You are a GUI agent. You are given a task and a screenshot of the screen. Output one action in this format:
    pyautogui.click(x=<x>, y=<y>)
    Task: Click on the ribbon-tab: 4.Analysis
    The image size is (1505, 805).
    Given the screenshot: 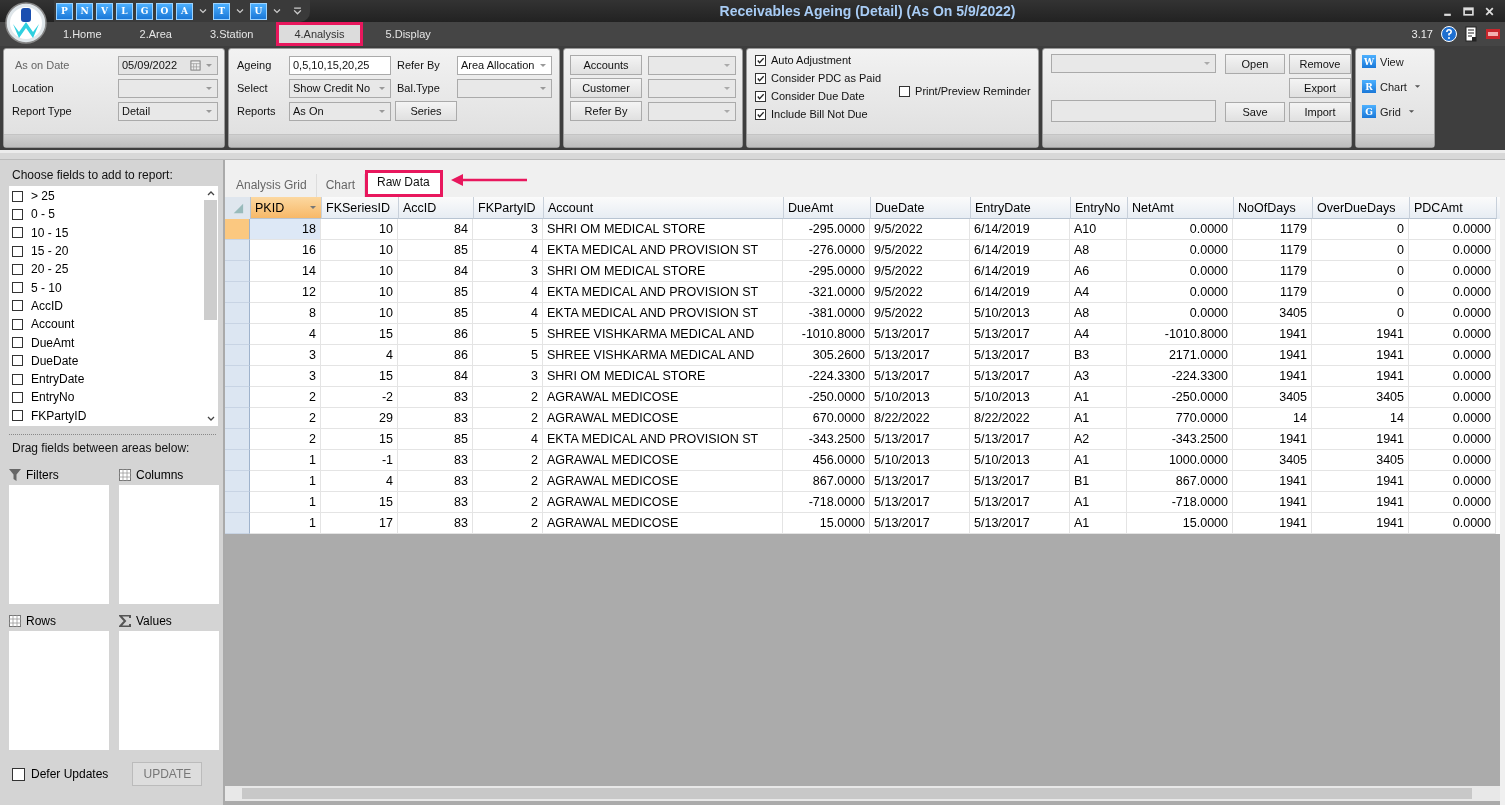 What is the action you would take?
    pyautogui.click(x=319, y=34)
    